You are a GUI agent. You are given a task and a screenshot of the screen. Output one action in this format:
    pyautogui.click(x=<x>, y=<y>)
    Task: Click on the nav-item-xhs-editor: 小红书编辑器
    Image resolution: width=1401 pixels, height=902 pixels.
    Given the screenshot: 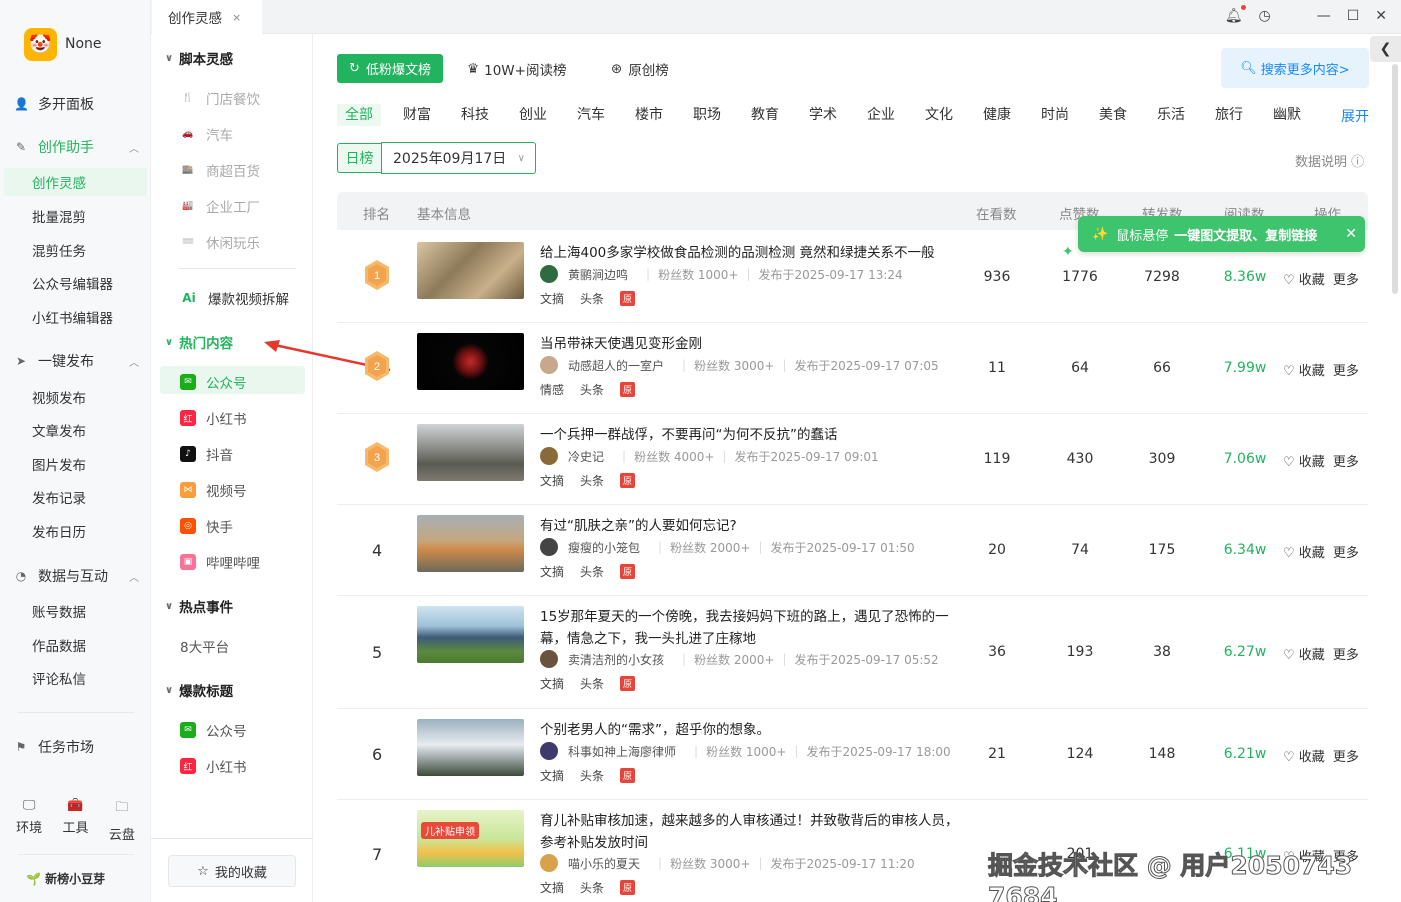 What is the action you would take?
    pyautogui.click(x=75, y=317)
    